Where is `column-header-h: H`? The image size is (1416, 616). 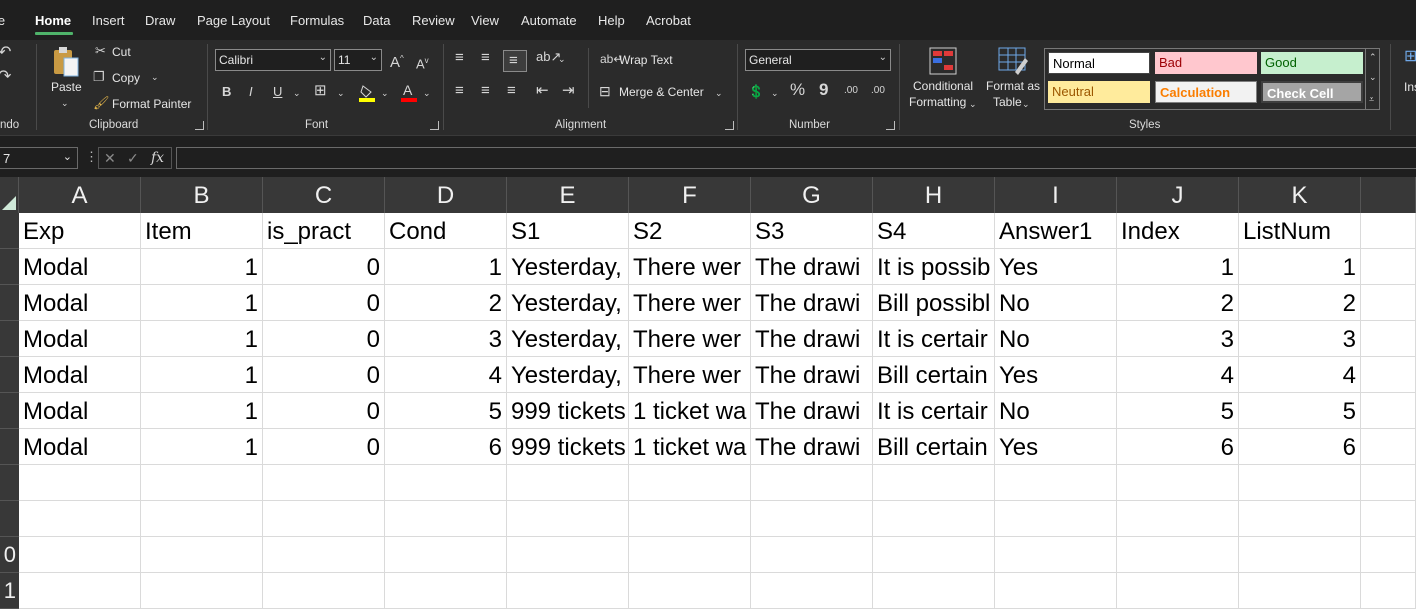
column-header-h: H is located at coordinates (934, 195).